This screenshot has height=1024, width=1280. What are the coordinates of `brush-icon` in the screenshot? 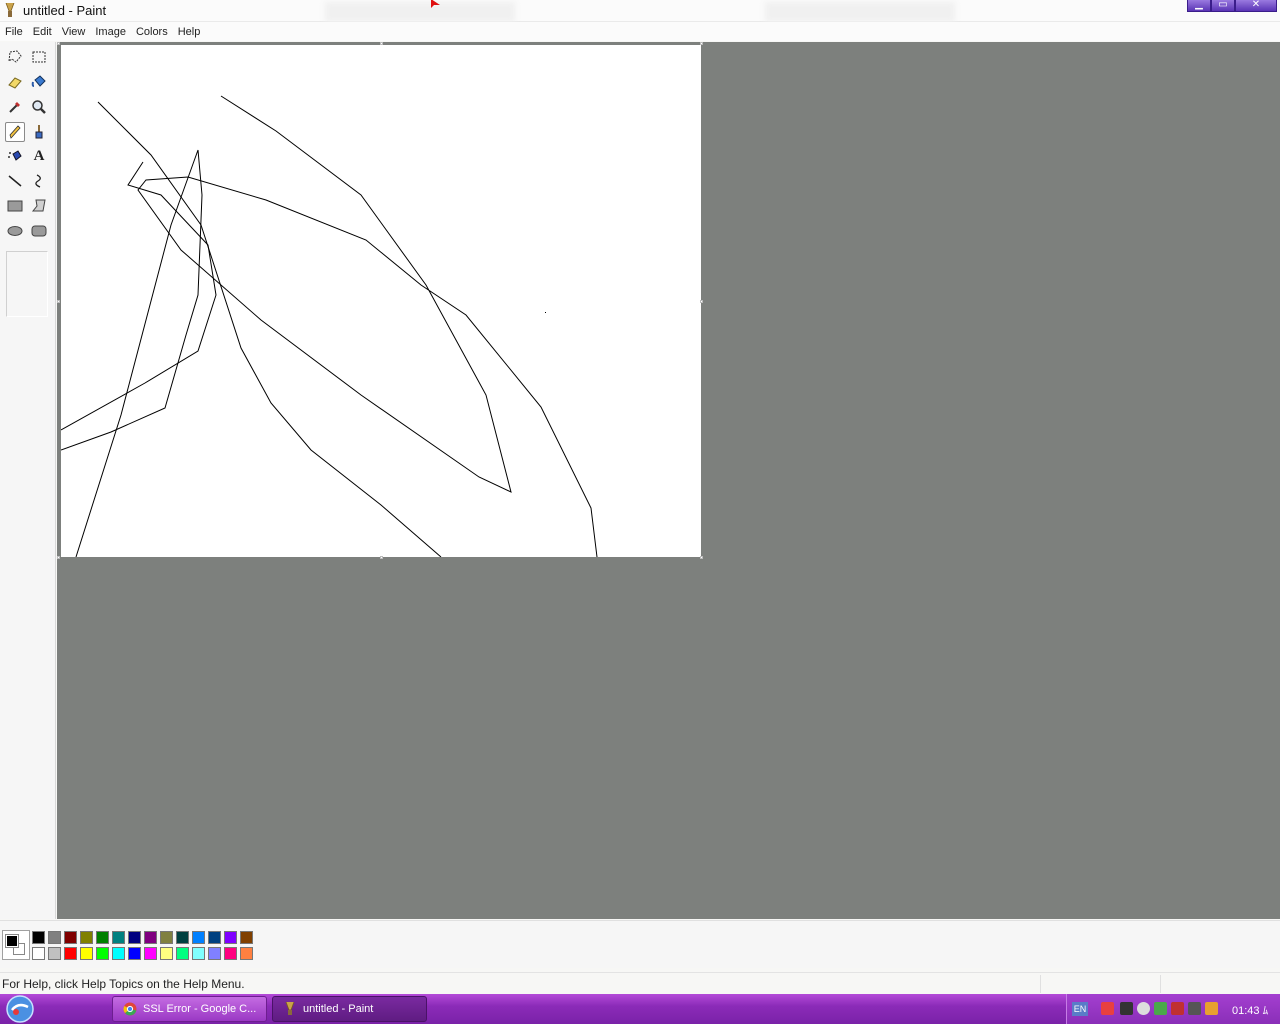 It's located at (39, 132).